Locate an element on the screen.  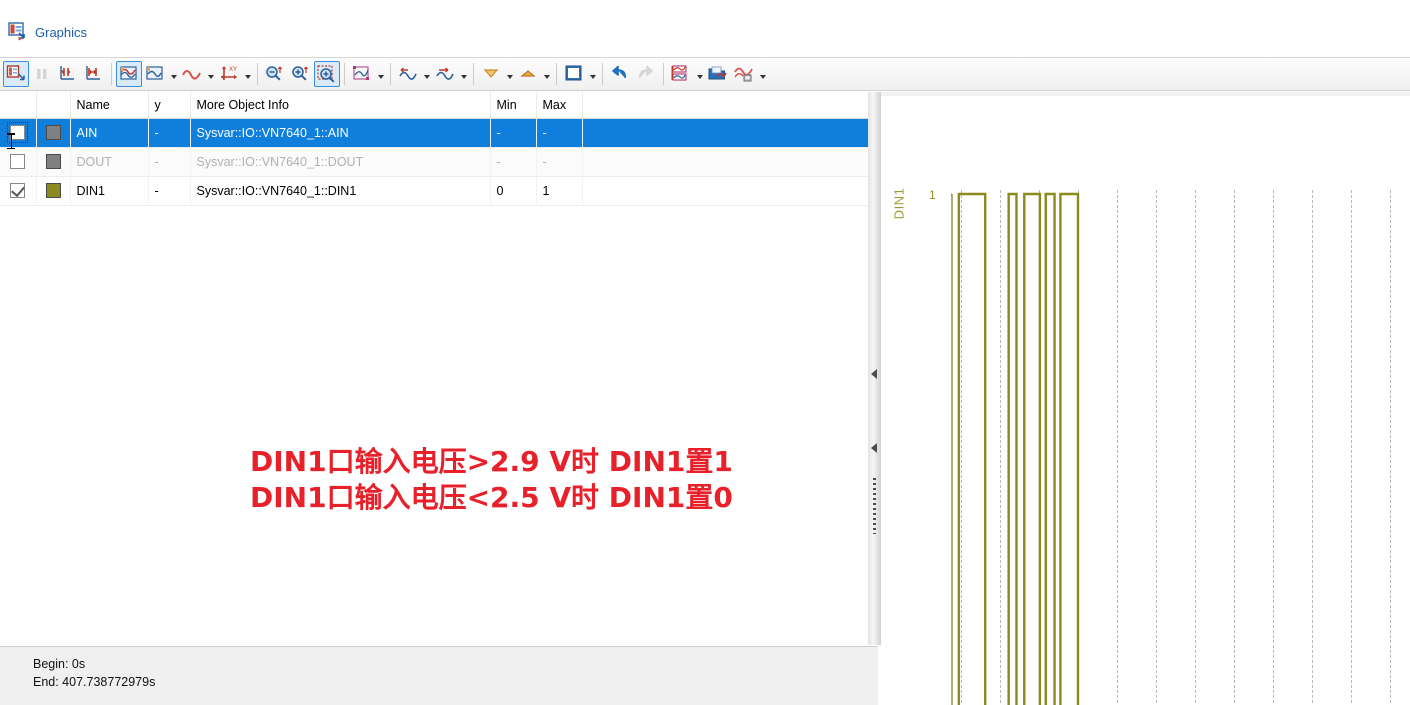
graphics-toolbar: XY is located at coordinates (705, 74).